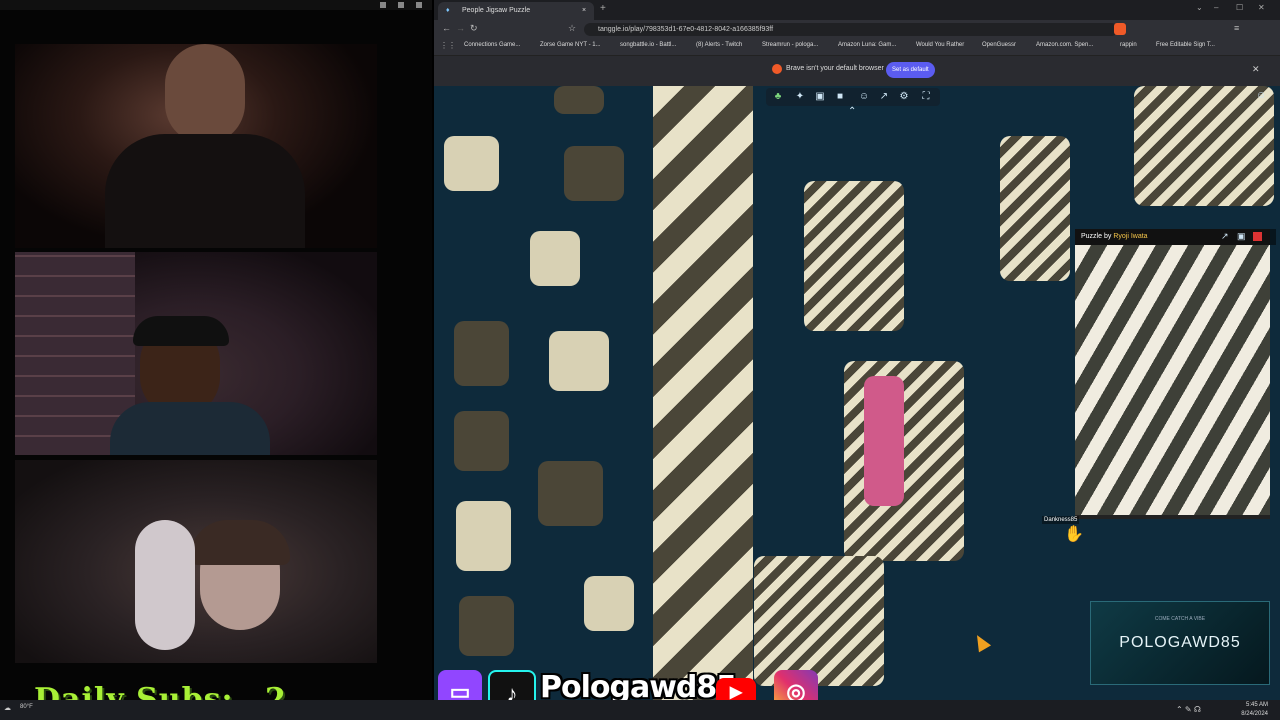 This screenshot has width=1280, height=720. What do you see at coordinates (1216, 7) in the screenshot?
I see `minimize-icon: –` at bounding box center [1216, 7].